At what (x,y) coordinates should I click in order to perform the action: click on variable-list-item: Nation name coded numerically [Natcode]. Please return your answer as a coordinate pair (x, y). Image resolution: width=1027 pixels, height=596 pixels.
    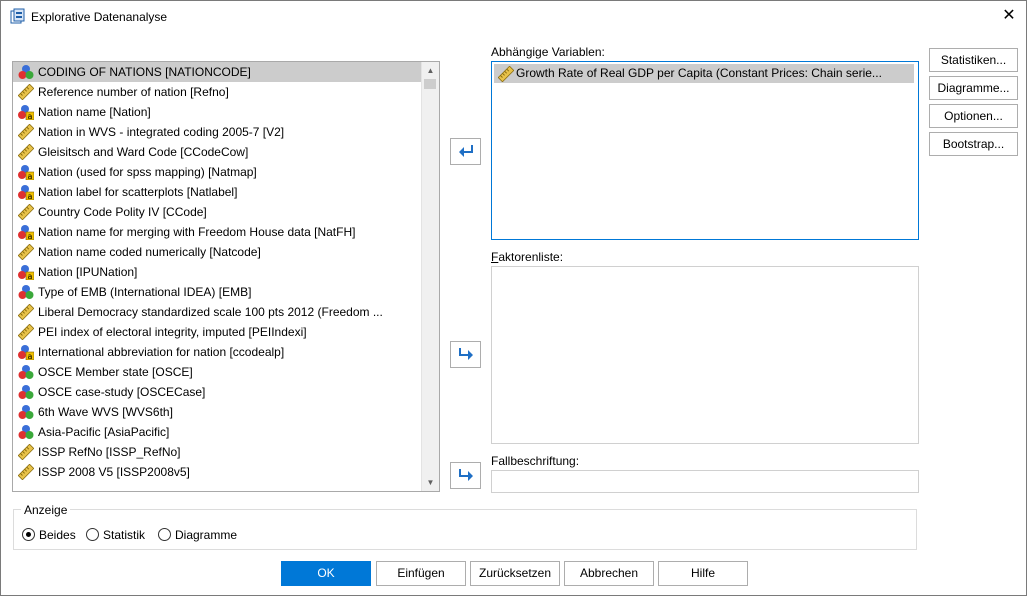
    Looking at the image, I should click on (217, 252).